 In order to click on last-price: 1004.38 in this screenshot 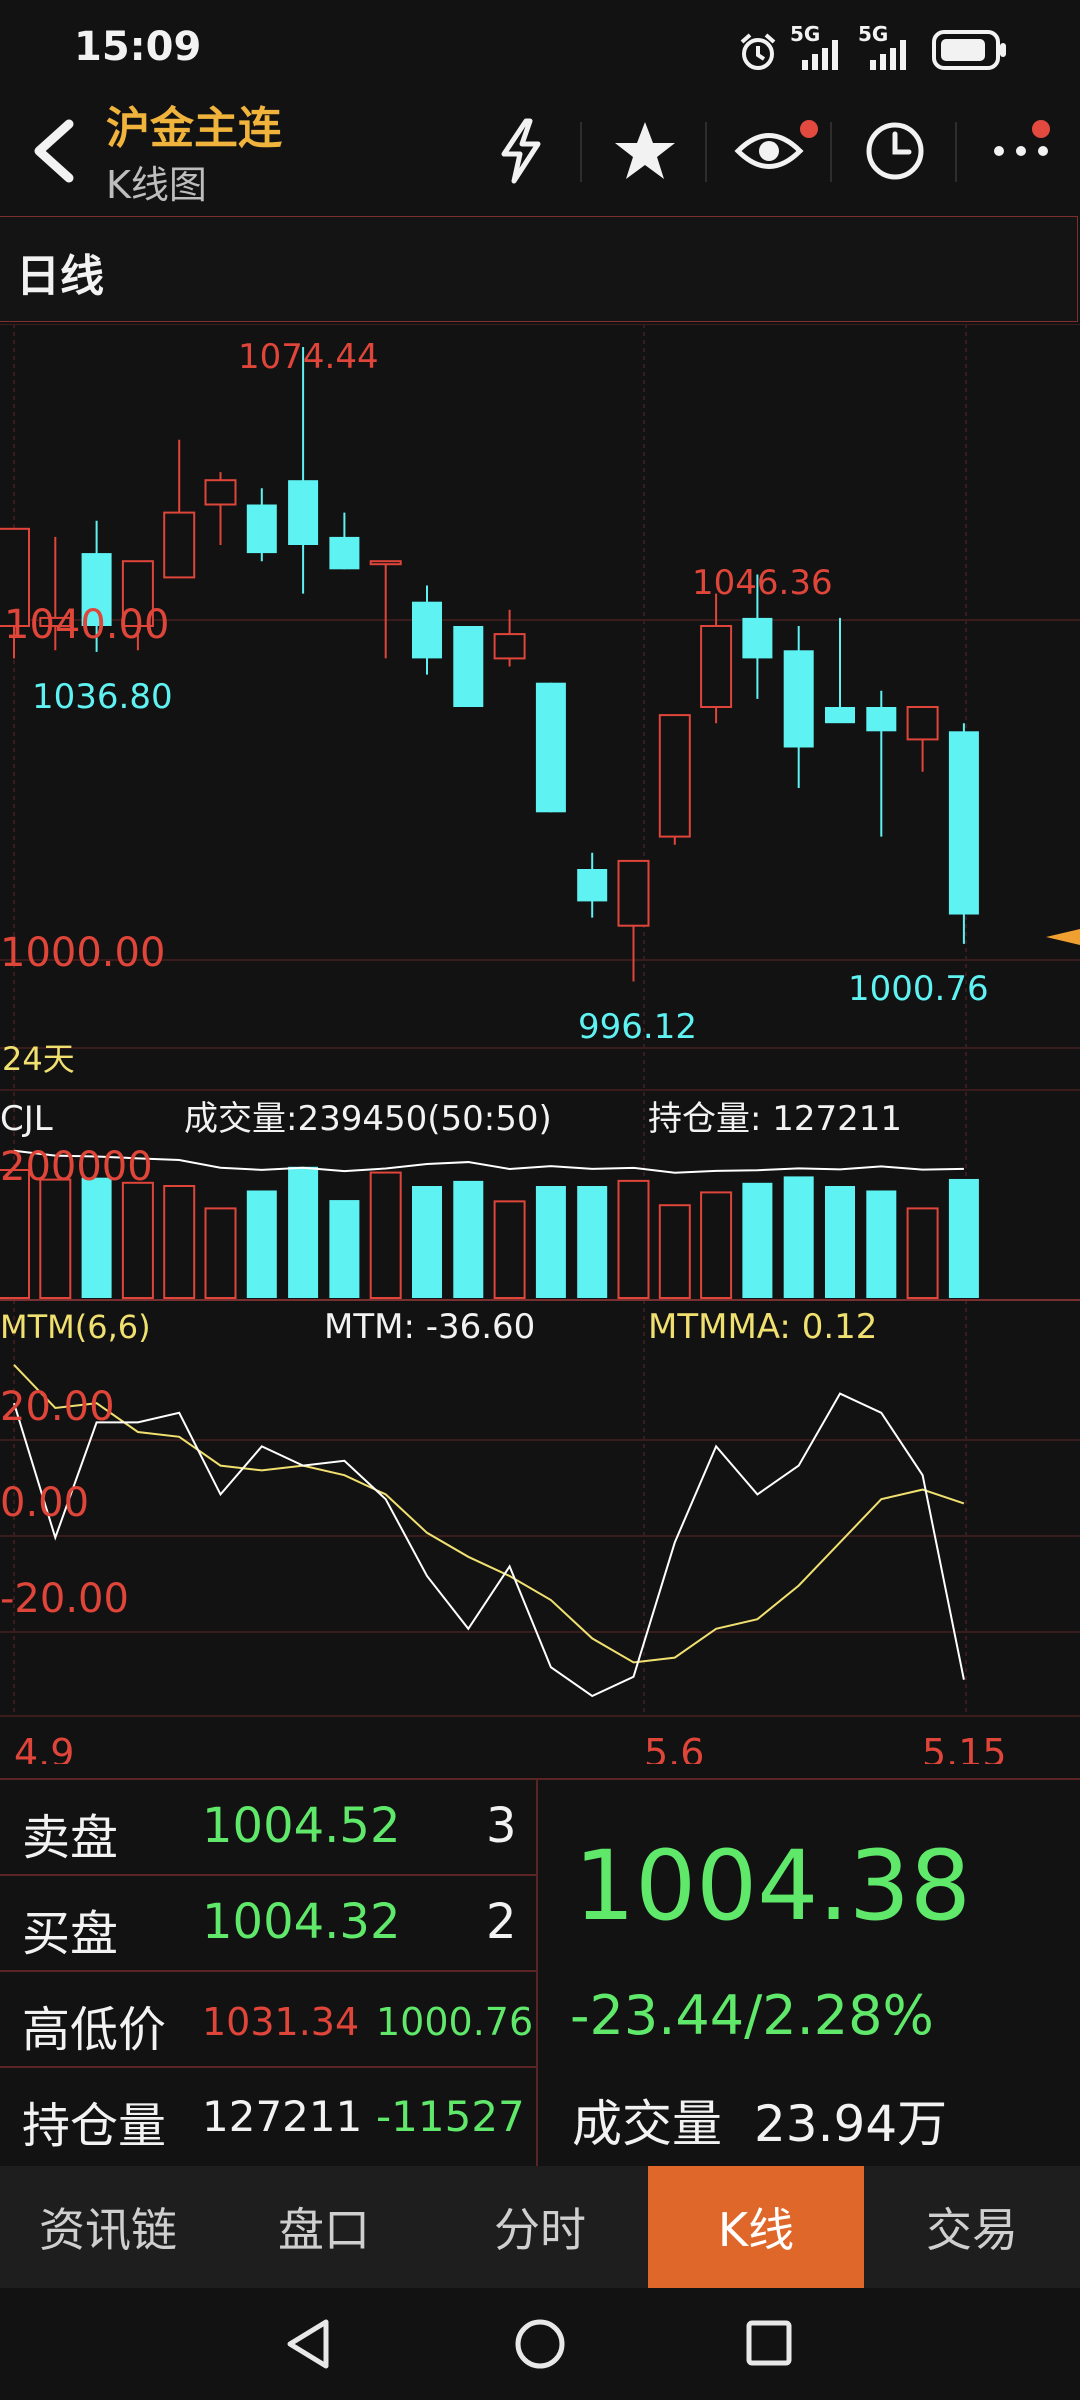, I will do `click(772, 1886)`.